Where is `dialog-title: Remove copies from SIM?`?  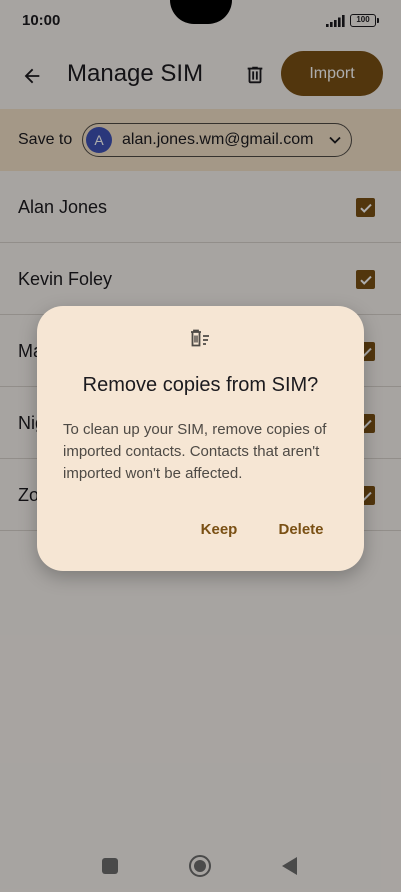
dialog-title: Remove copies from SIM? is located at coordinates (200, 385).